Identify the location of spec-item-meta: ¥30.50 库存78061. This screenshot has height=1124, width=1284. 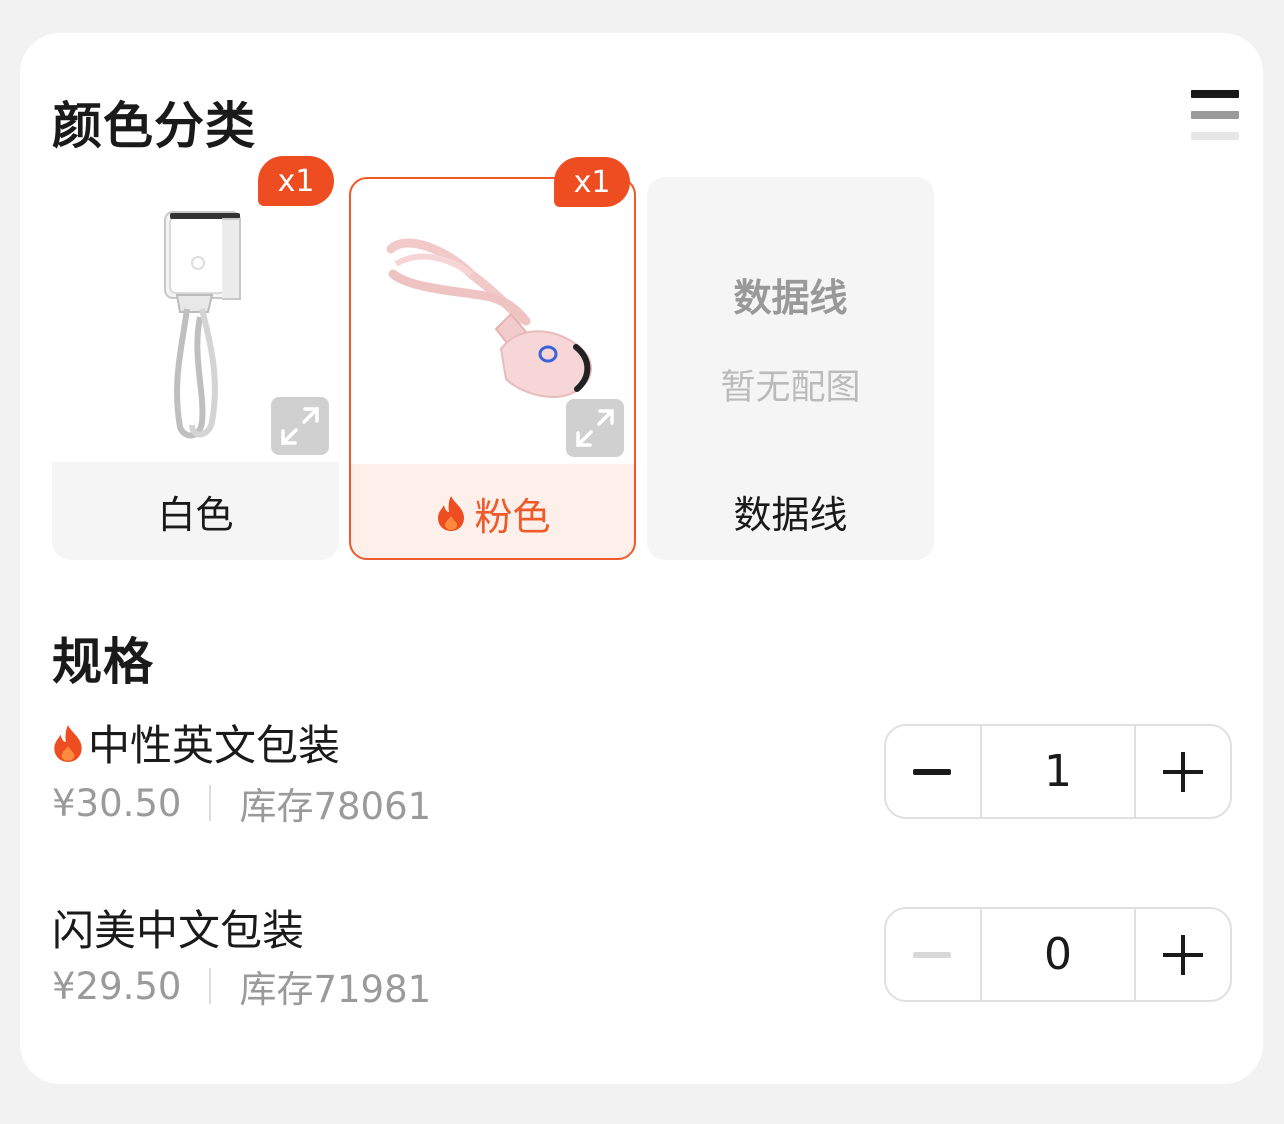
(241, 803).